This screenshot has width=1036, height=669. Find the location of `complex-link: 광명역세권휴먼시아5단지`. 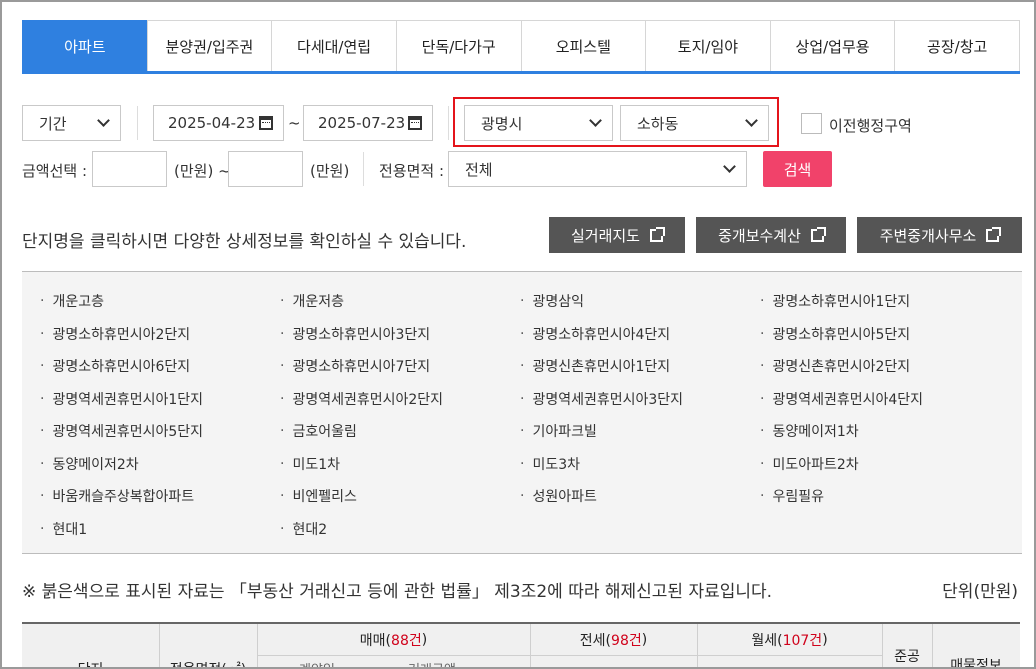

complex-link: 광명역세권휴먼시아5단지 is located at coordinates (160, 431).